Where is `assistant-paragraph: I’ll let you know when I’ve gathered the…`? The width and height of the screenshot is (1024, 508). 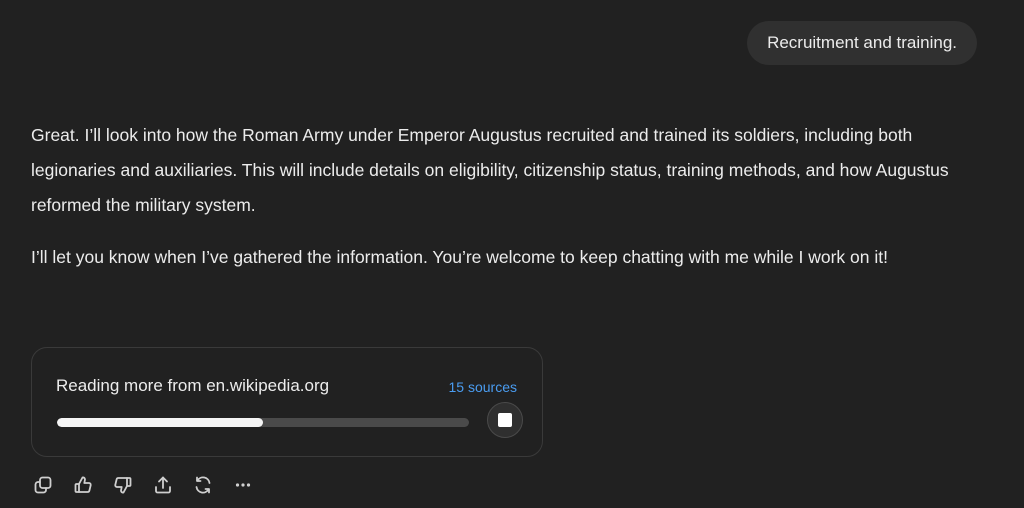 assistant-paragraph: I’ll let you know when I’ve gathered the… is located at coordinates (459, 257).